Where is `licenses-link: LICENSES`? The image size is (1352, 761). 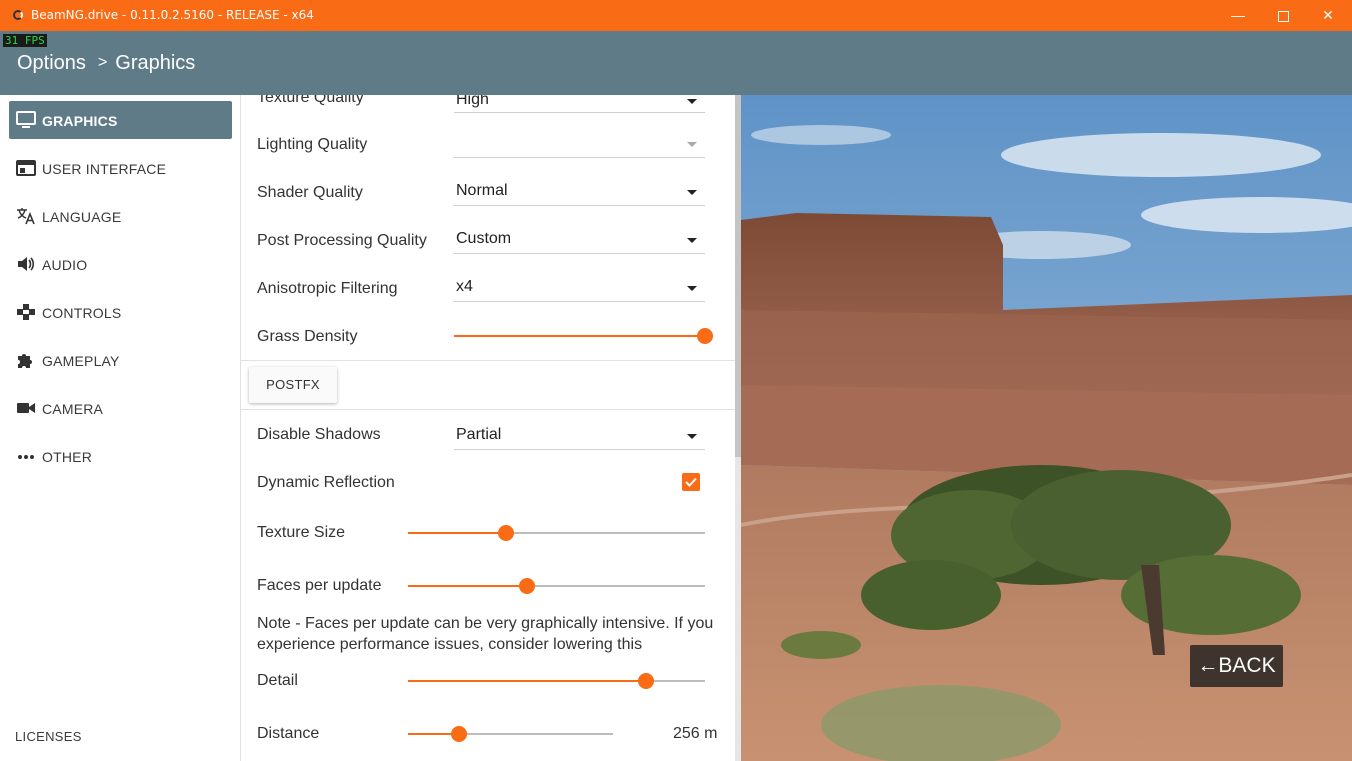
licenses-link: LICENSES is located at coordinates (48, 736).